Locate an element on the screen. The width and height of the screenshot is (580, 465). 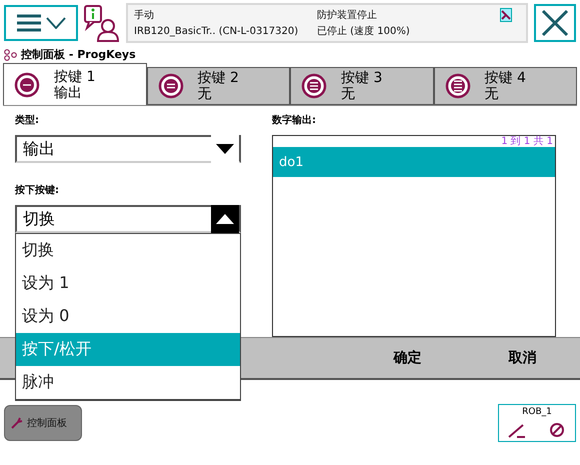
info-person-icon is located at coordinates (102, 23).